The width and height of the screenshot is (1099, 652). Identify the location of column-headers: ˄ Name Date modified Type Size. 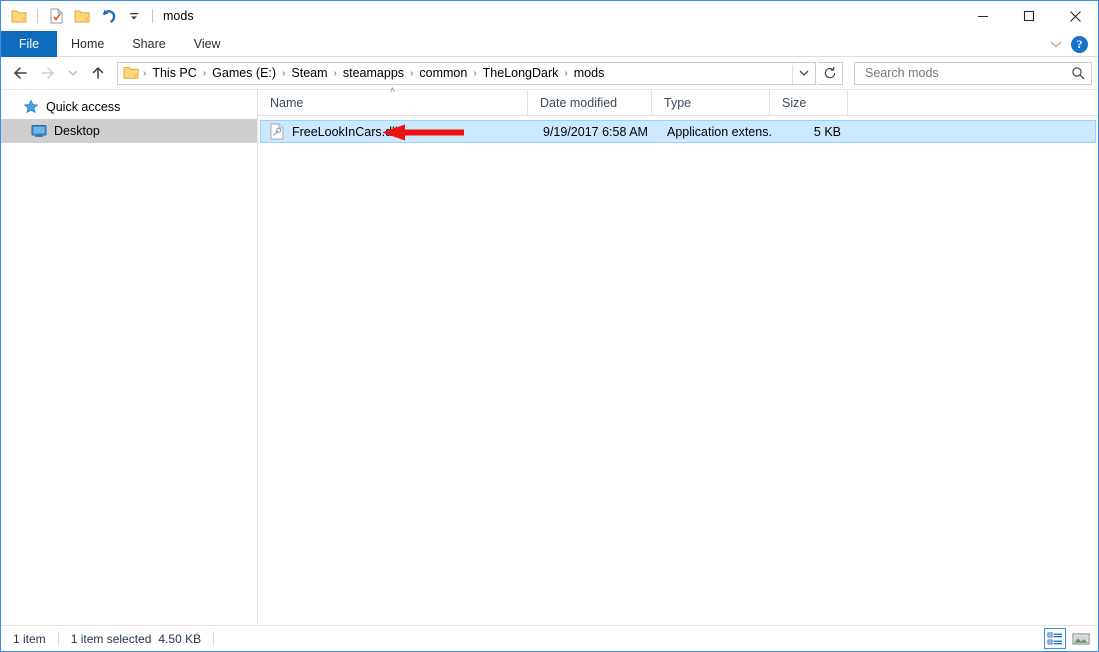
(678, 101).